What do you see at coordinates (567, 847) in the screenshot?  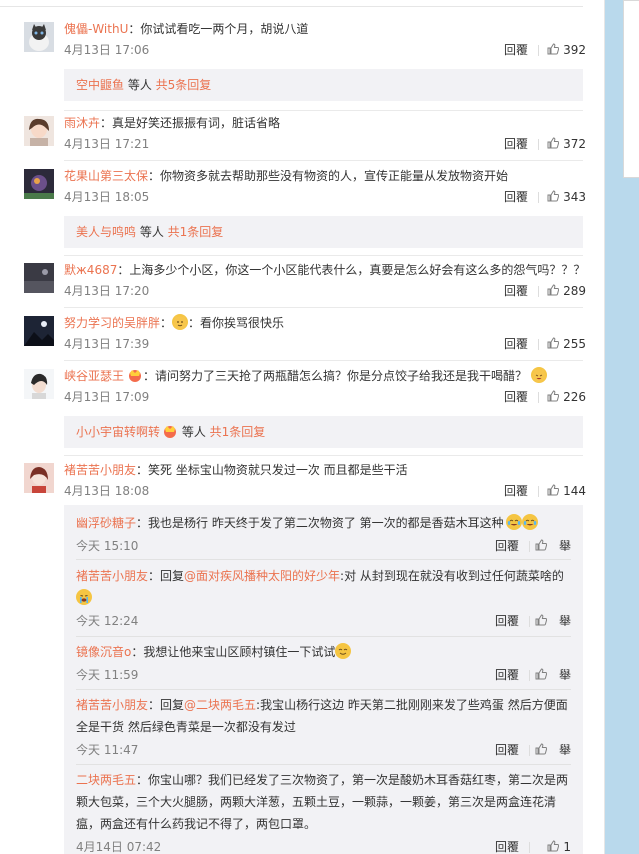 I see `like-count: 1` at bounding box center [567, 847].